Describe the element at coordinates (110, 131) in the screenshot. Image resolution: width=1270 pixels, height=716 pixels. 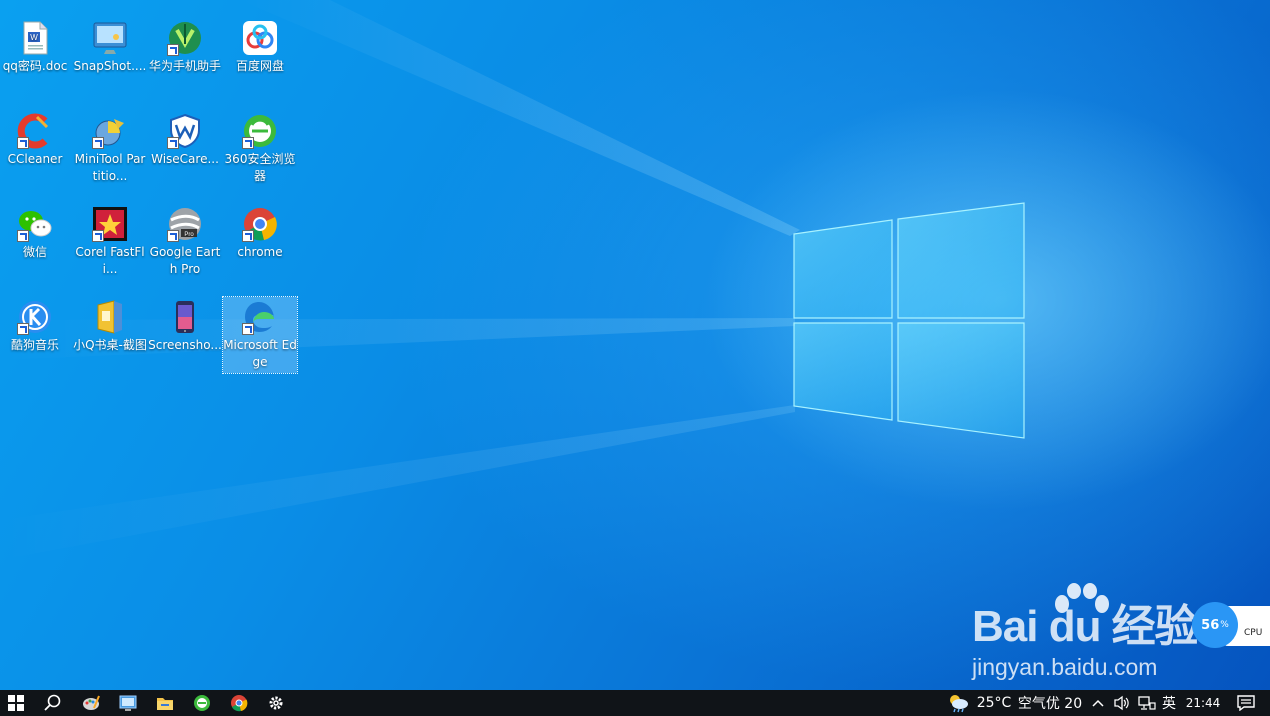
I see `minitool-icon` at that location.